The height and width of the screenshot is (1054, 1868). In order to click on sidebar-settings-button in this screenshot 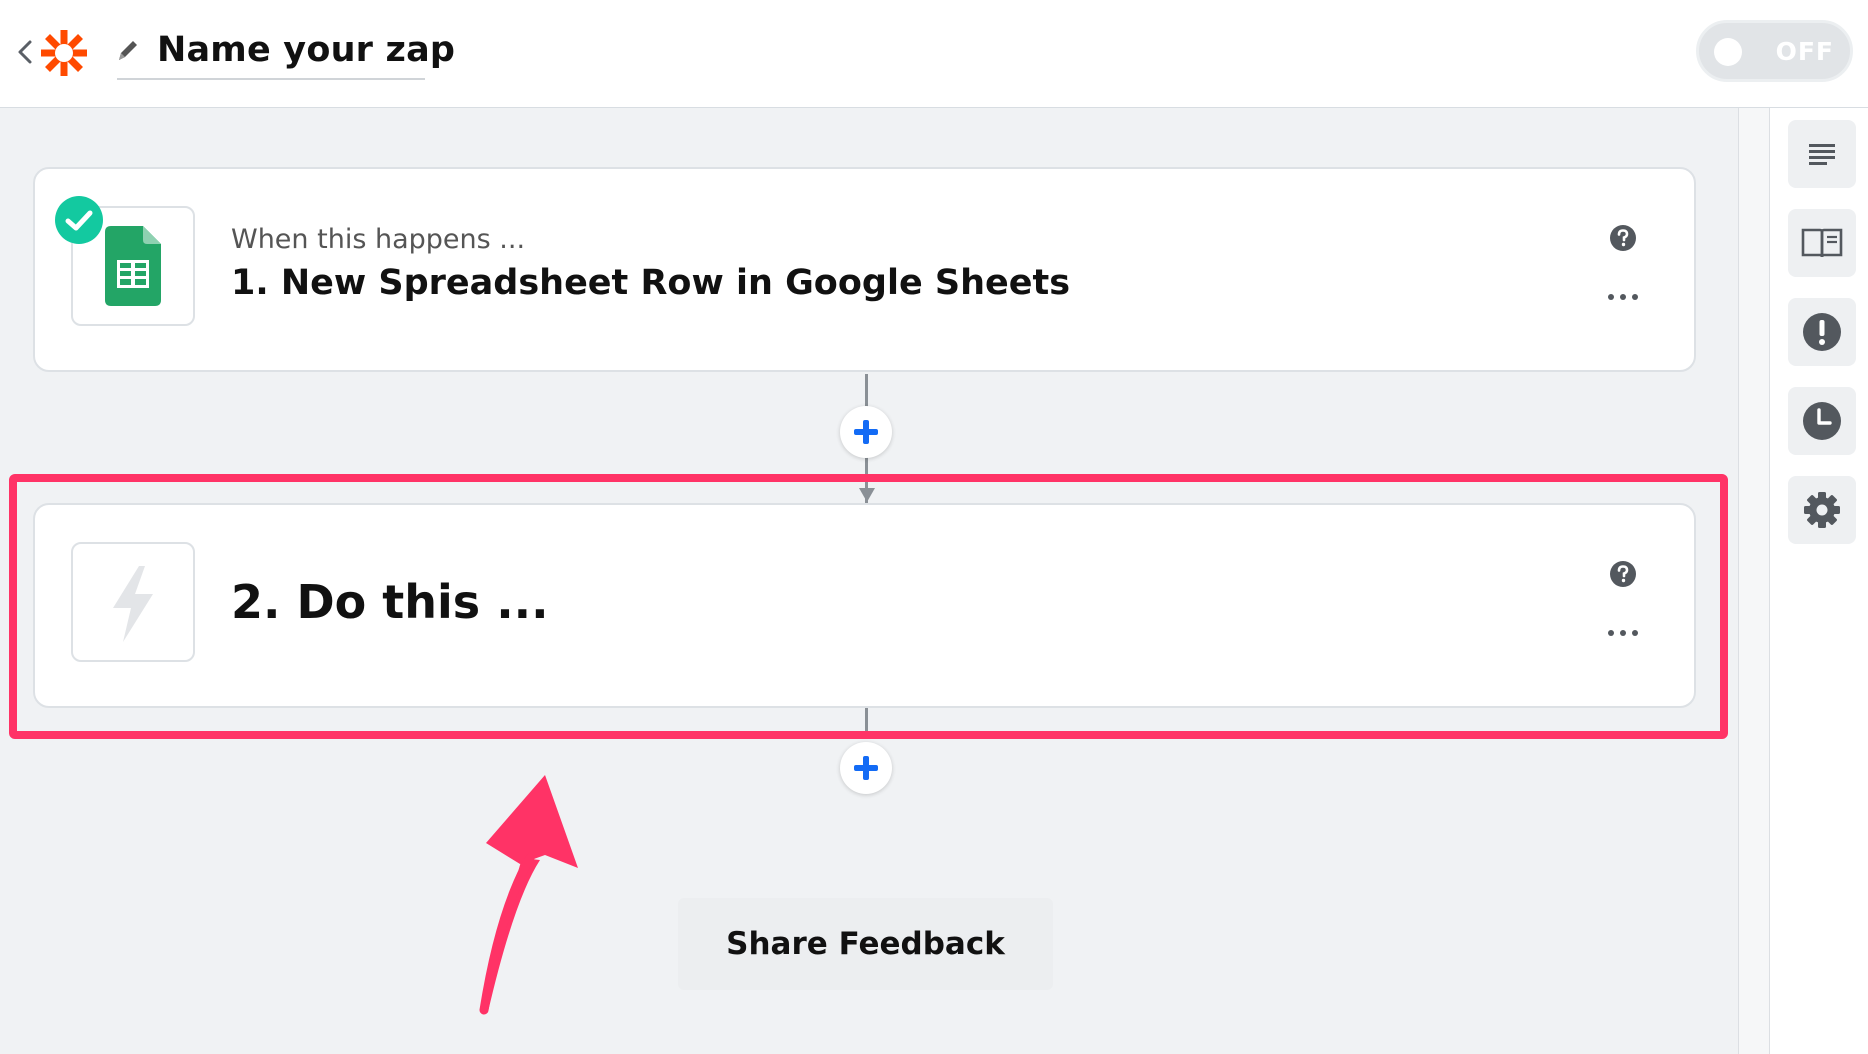, I will do `click(1822, 510)`.